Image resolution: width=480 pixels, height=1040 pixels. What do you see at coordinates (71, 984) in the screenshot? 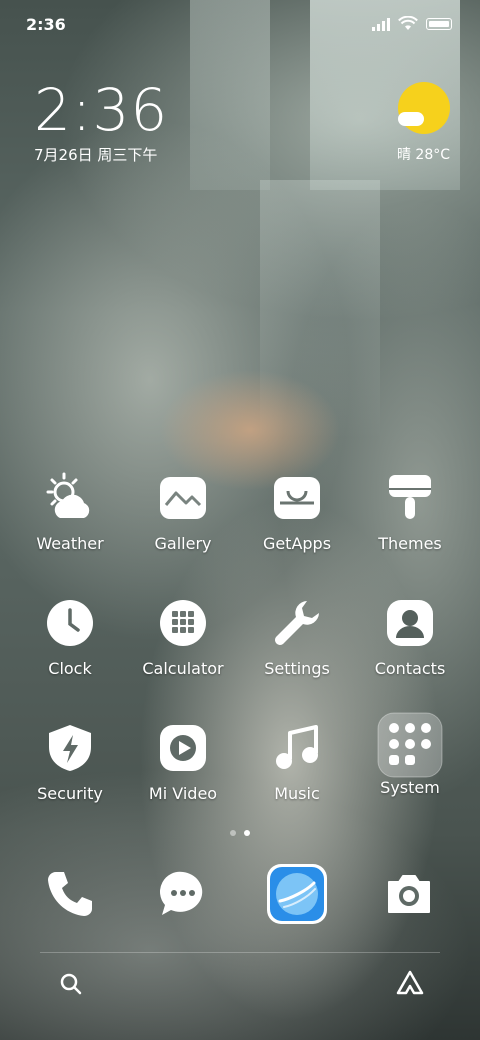
I see `search-icon` at bounding box center [71, 984].